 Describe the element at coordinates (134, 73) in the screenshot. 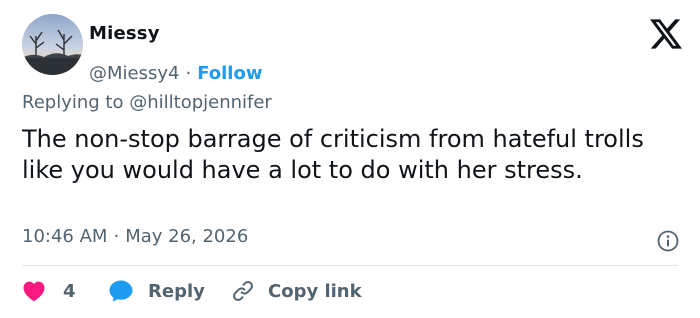

I see `author-handle: @Miessy4` at that location.